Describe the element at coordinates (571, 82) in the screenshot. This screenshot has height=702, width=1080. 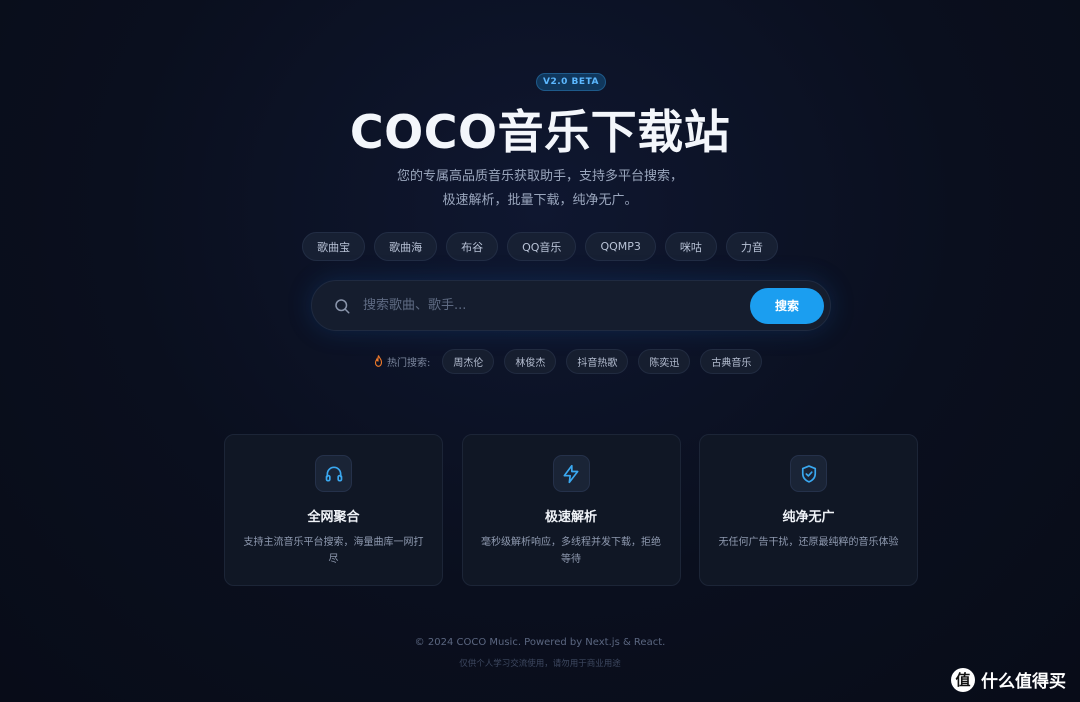
I see `version-badge: V2.0 BETA` at that location.